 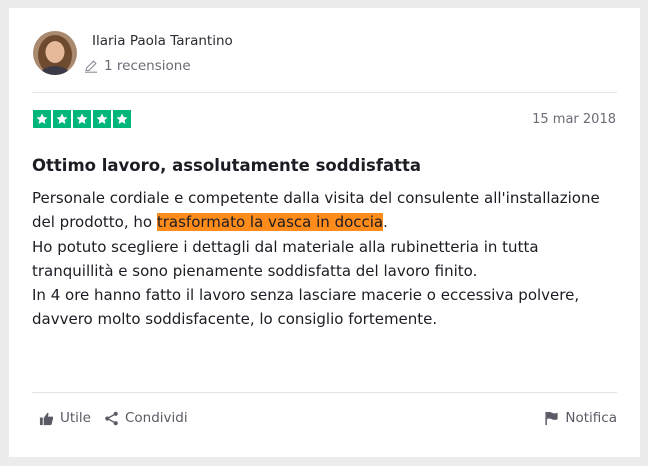 I want to click on report-button: Notifica, so click(x=580, y=418).